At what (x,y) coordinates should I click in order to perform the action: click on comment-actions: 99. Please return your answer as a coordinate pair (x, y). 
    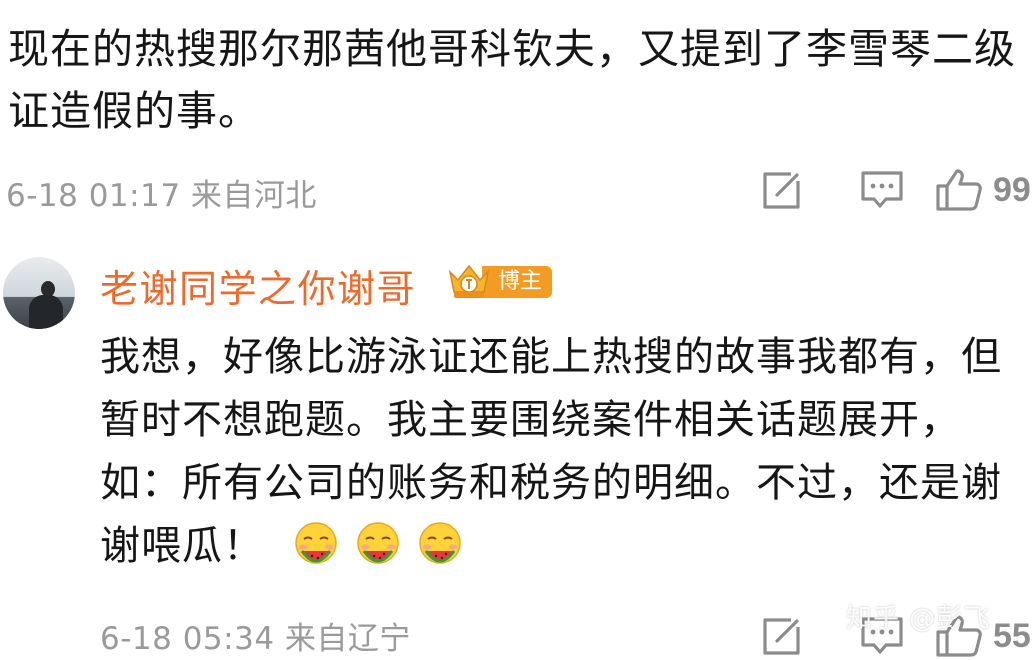
    Looking at the image, I should click on (881, 190).